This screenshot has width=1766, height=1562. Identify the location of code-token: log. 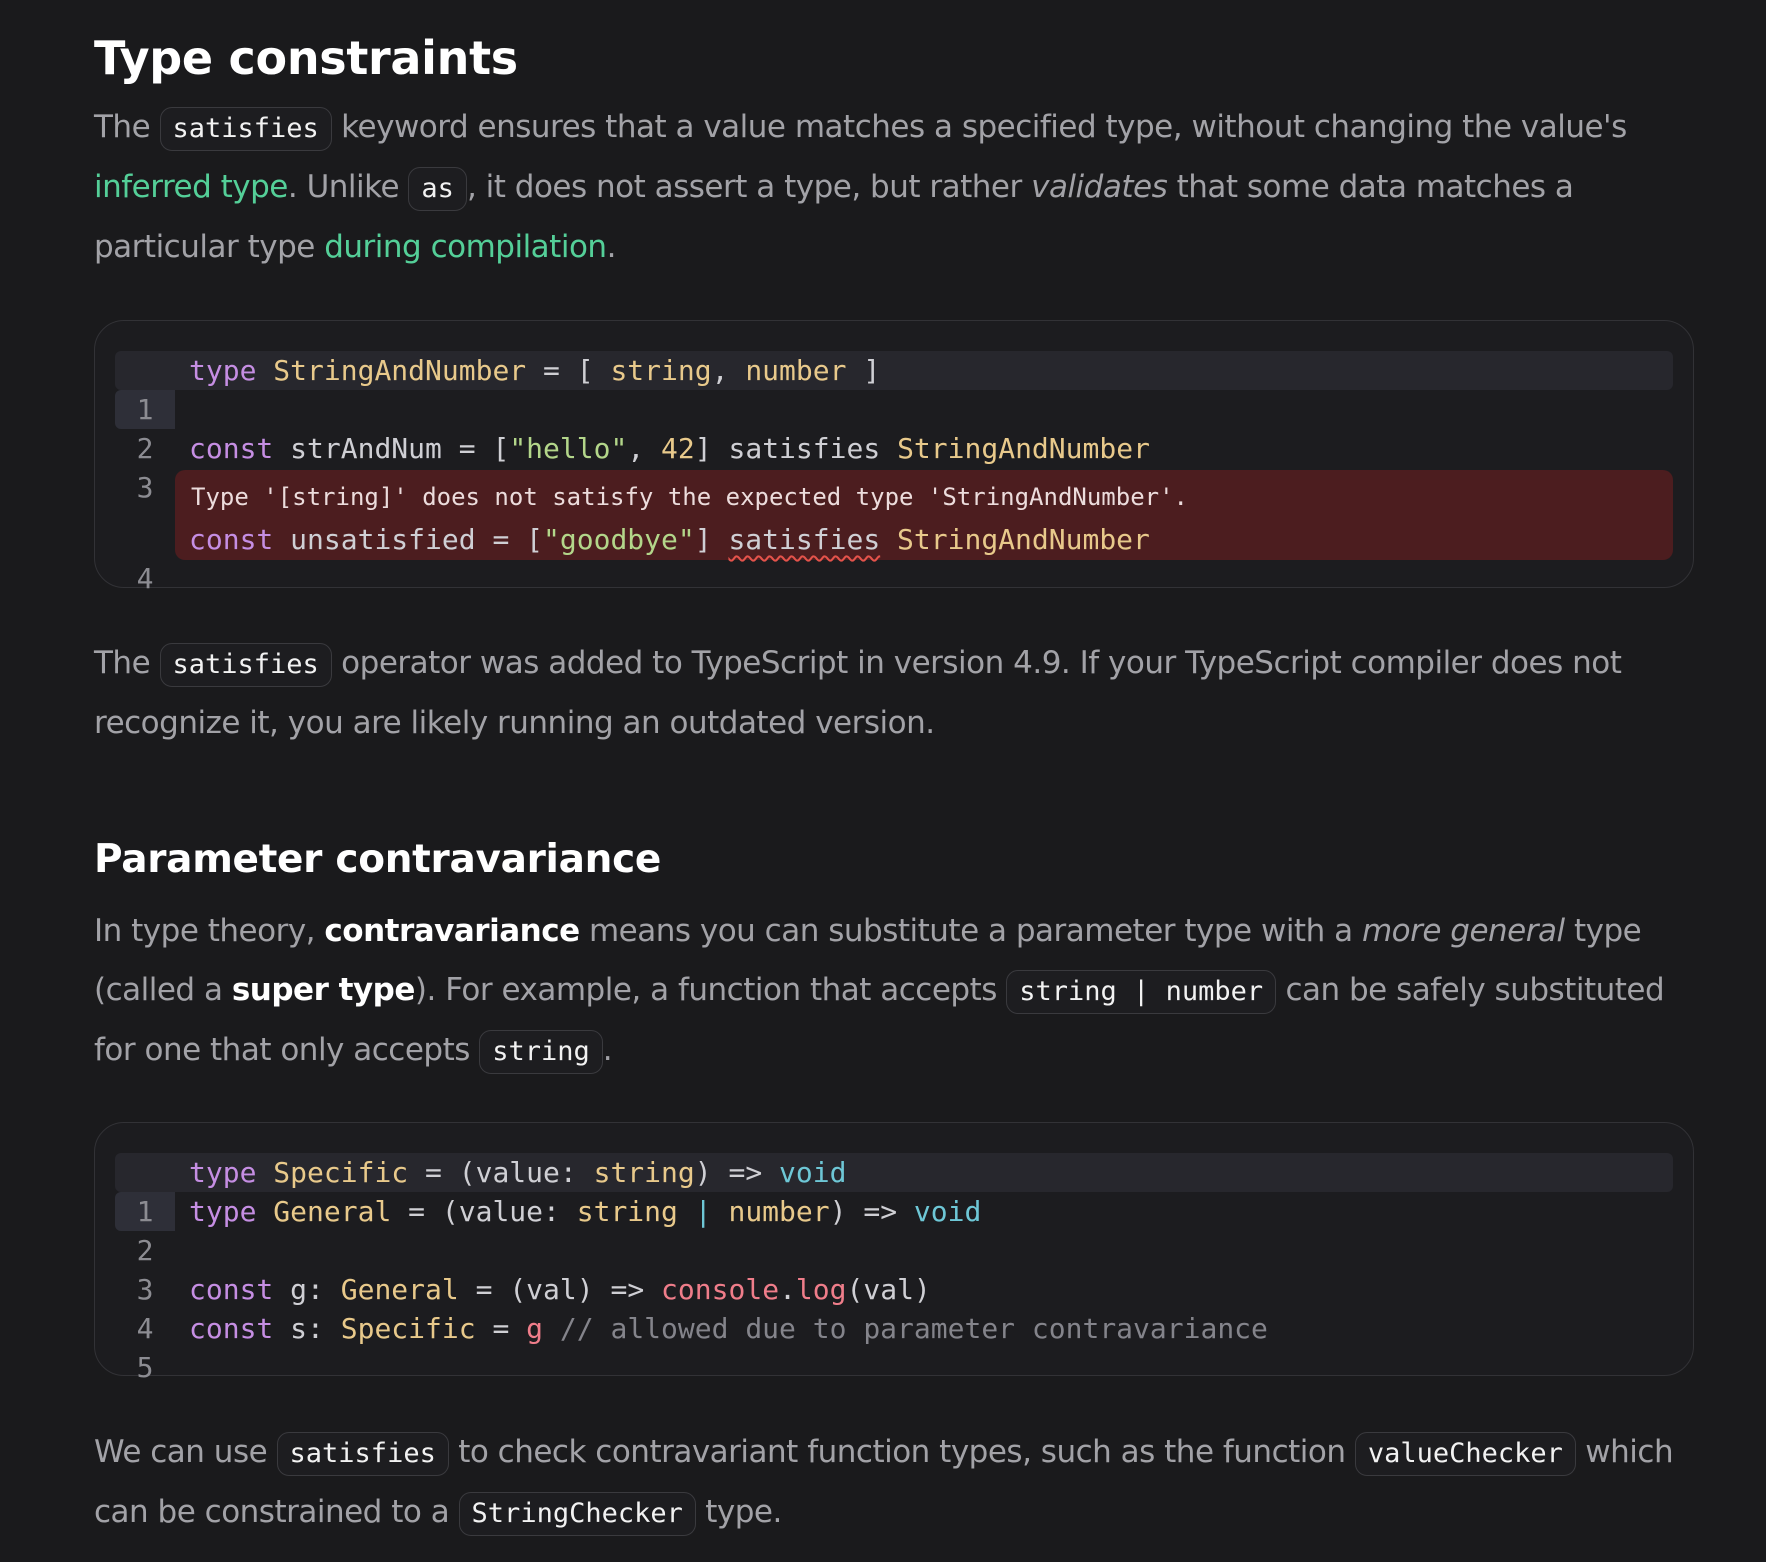
(821, 1289).